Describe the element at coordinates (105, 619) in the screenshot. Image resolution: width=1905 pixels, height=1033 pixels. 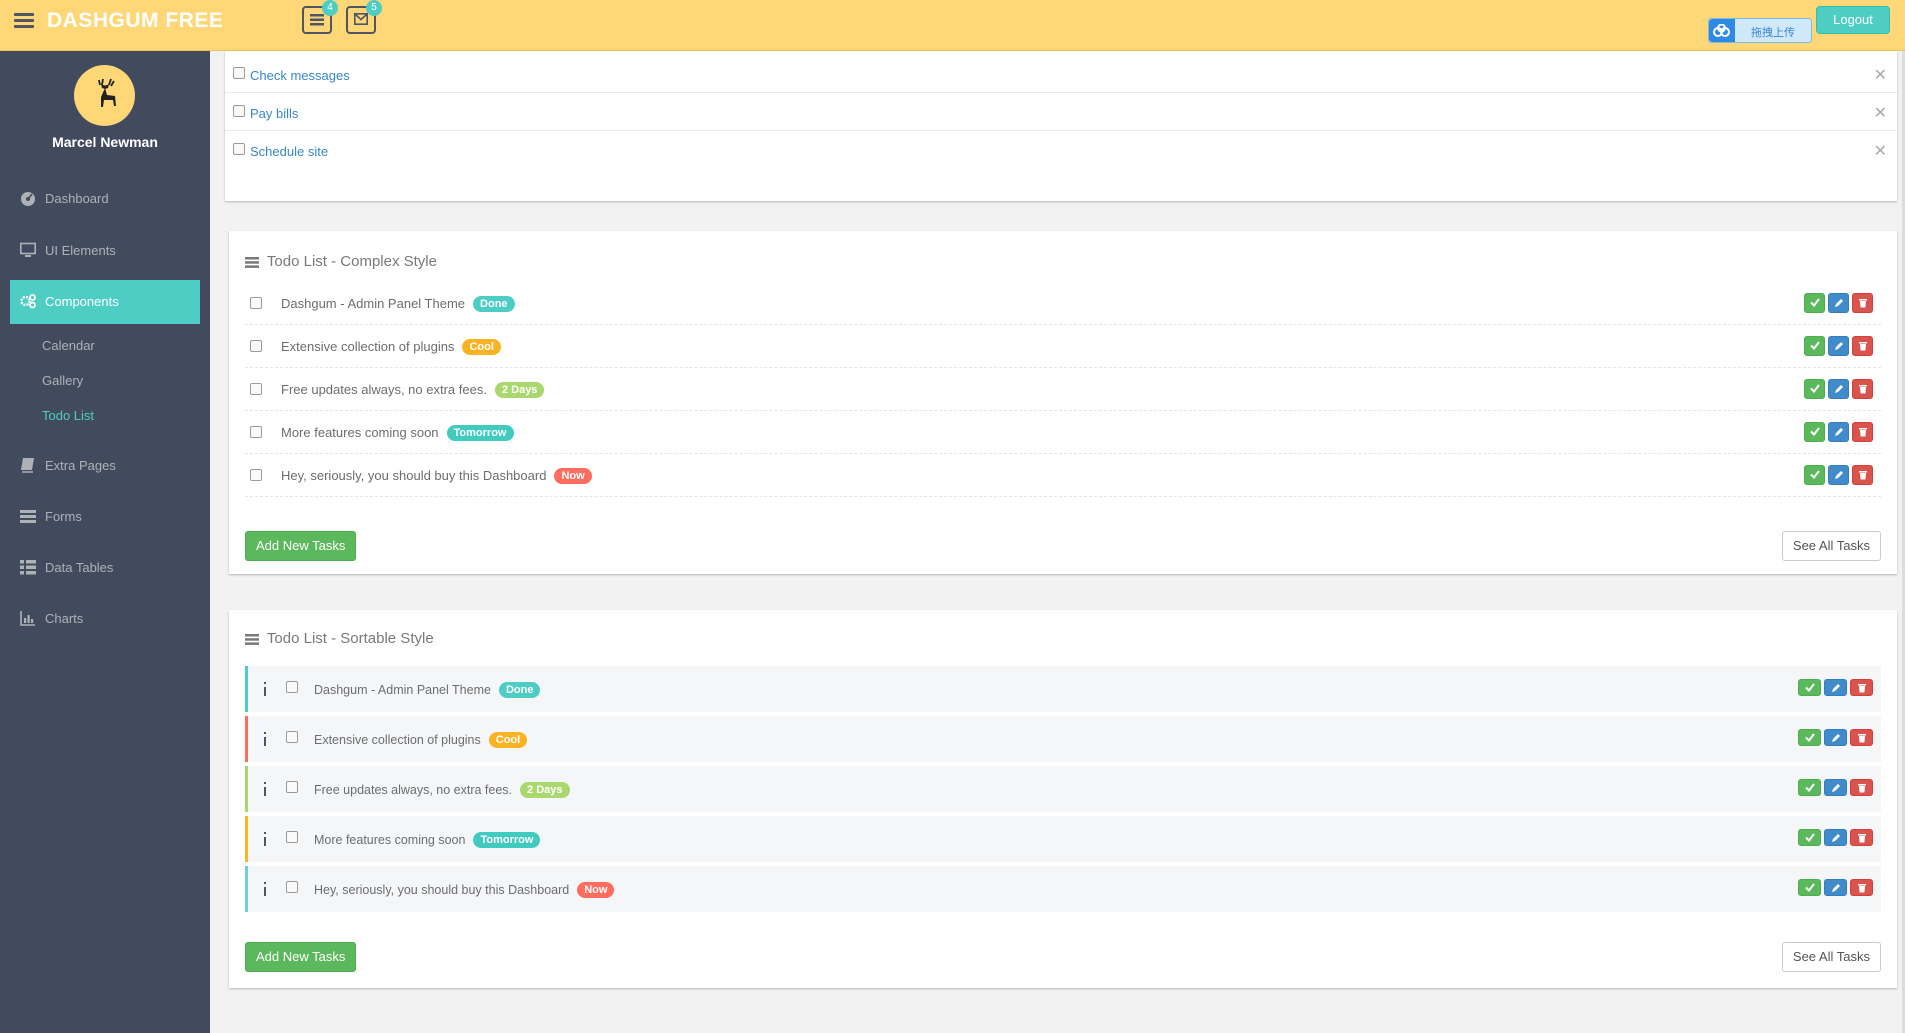
I see `sidebar-item-charts: Charts` at that location.